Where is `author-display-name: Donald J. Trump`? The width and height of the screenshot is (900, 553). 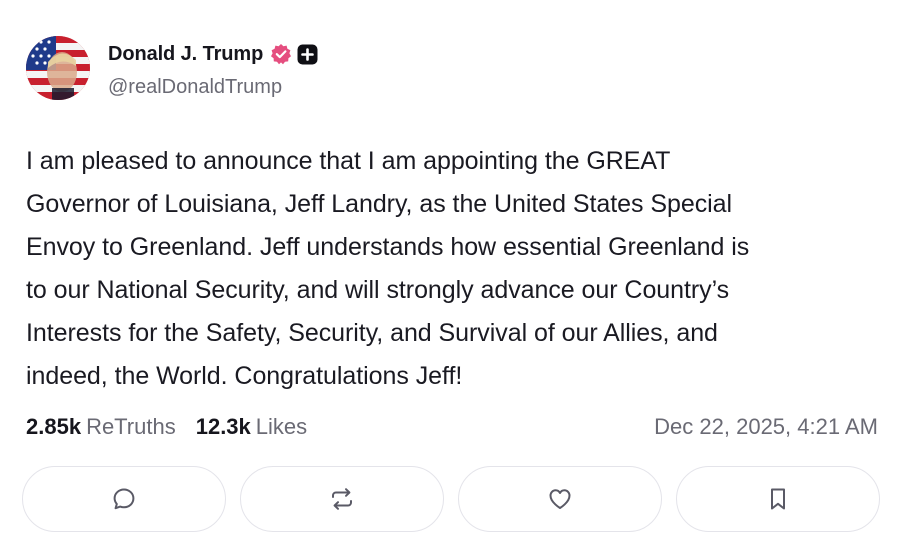
author-display-name: Donald J. Trump is located at coordinates (185, 54).